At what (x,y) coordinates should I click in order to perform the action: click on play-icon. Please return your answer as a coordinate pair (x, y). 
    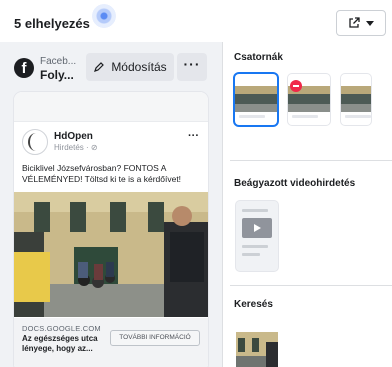
    Looking at the image, I should click on (257, 228).